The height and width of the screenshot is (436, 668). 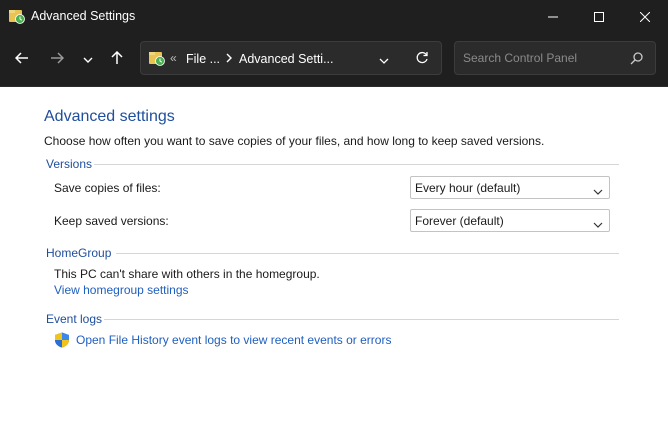 I want to click on save-copies-label: Save copies of files:, so click(x=107, y=188).